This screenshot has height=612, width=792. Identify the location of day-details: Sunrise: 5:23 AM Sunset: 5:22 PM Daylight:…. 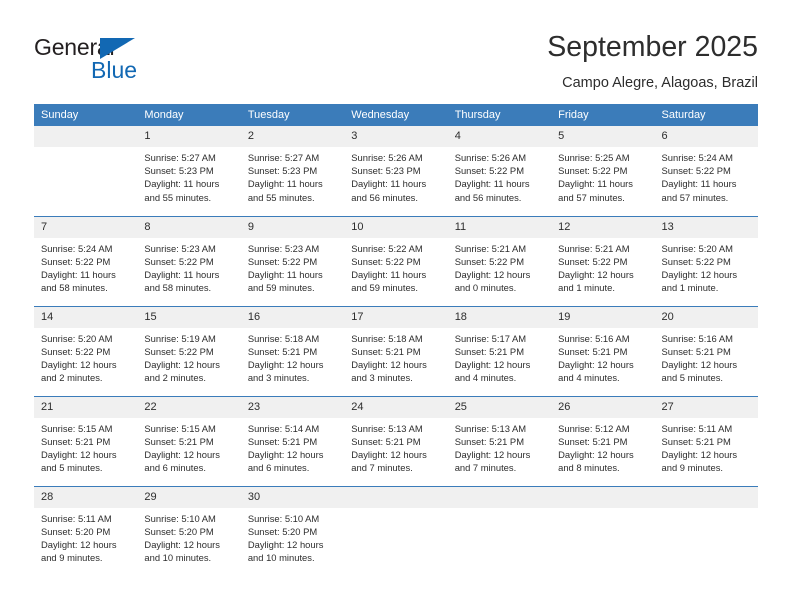
(188, 266).